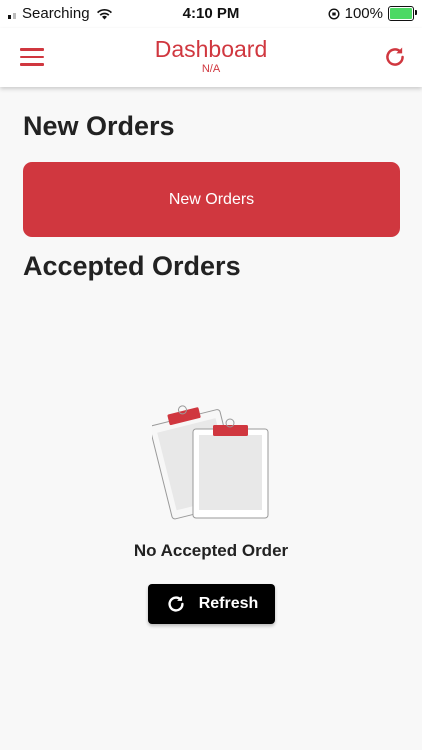  What do you see at coordinates (211, 550) in the screenshot?
I see `empty-state-text: No Accepted Order` at bounding box center [211, 550].